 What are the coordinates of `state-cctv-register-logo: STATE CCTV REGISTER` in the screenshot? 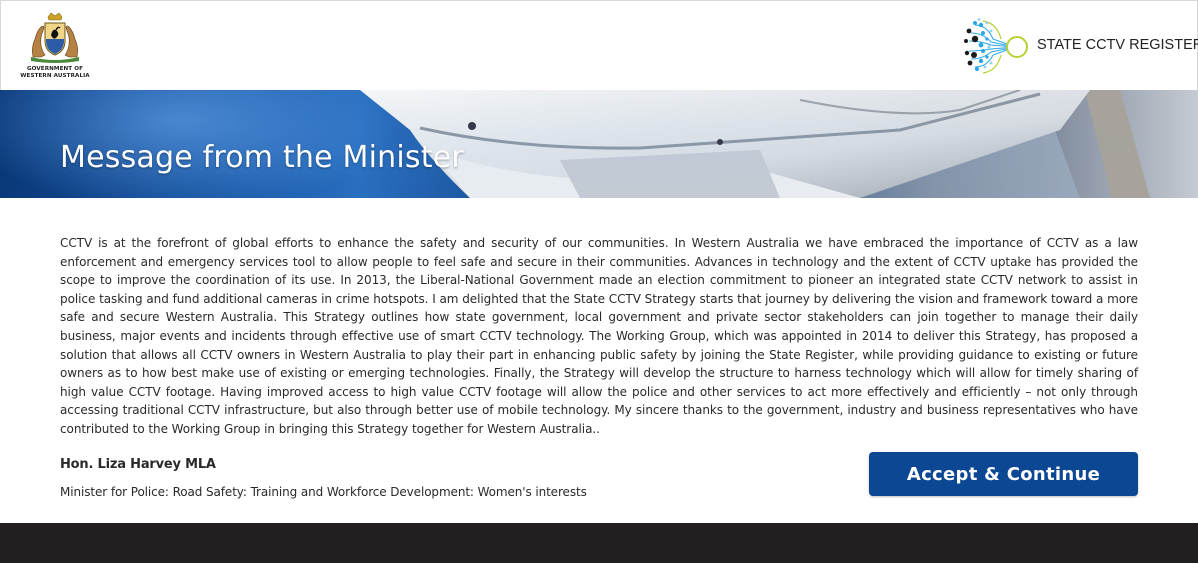 It's located at (1079, 47).